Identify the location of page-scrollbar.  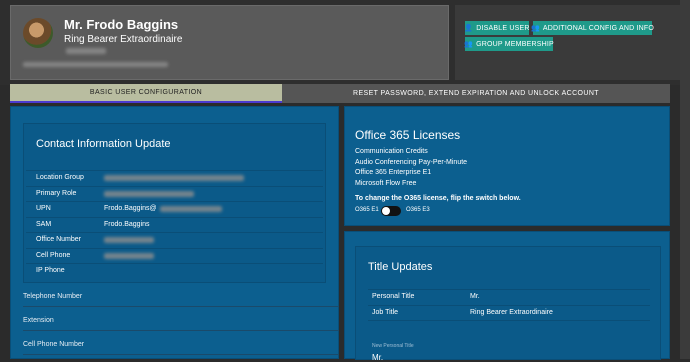
(685, 179).